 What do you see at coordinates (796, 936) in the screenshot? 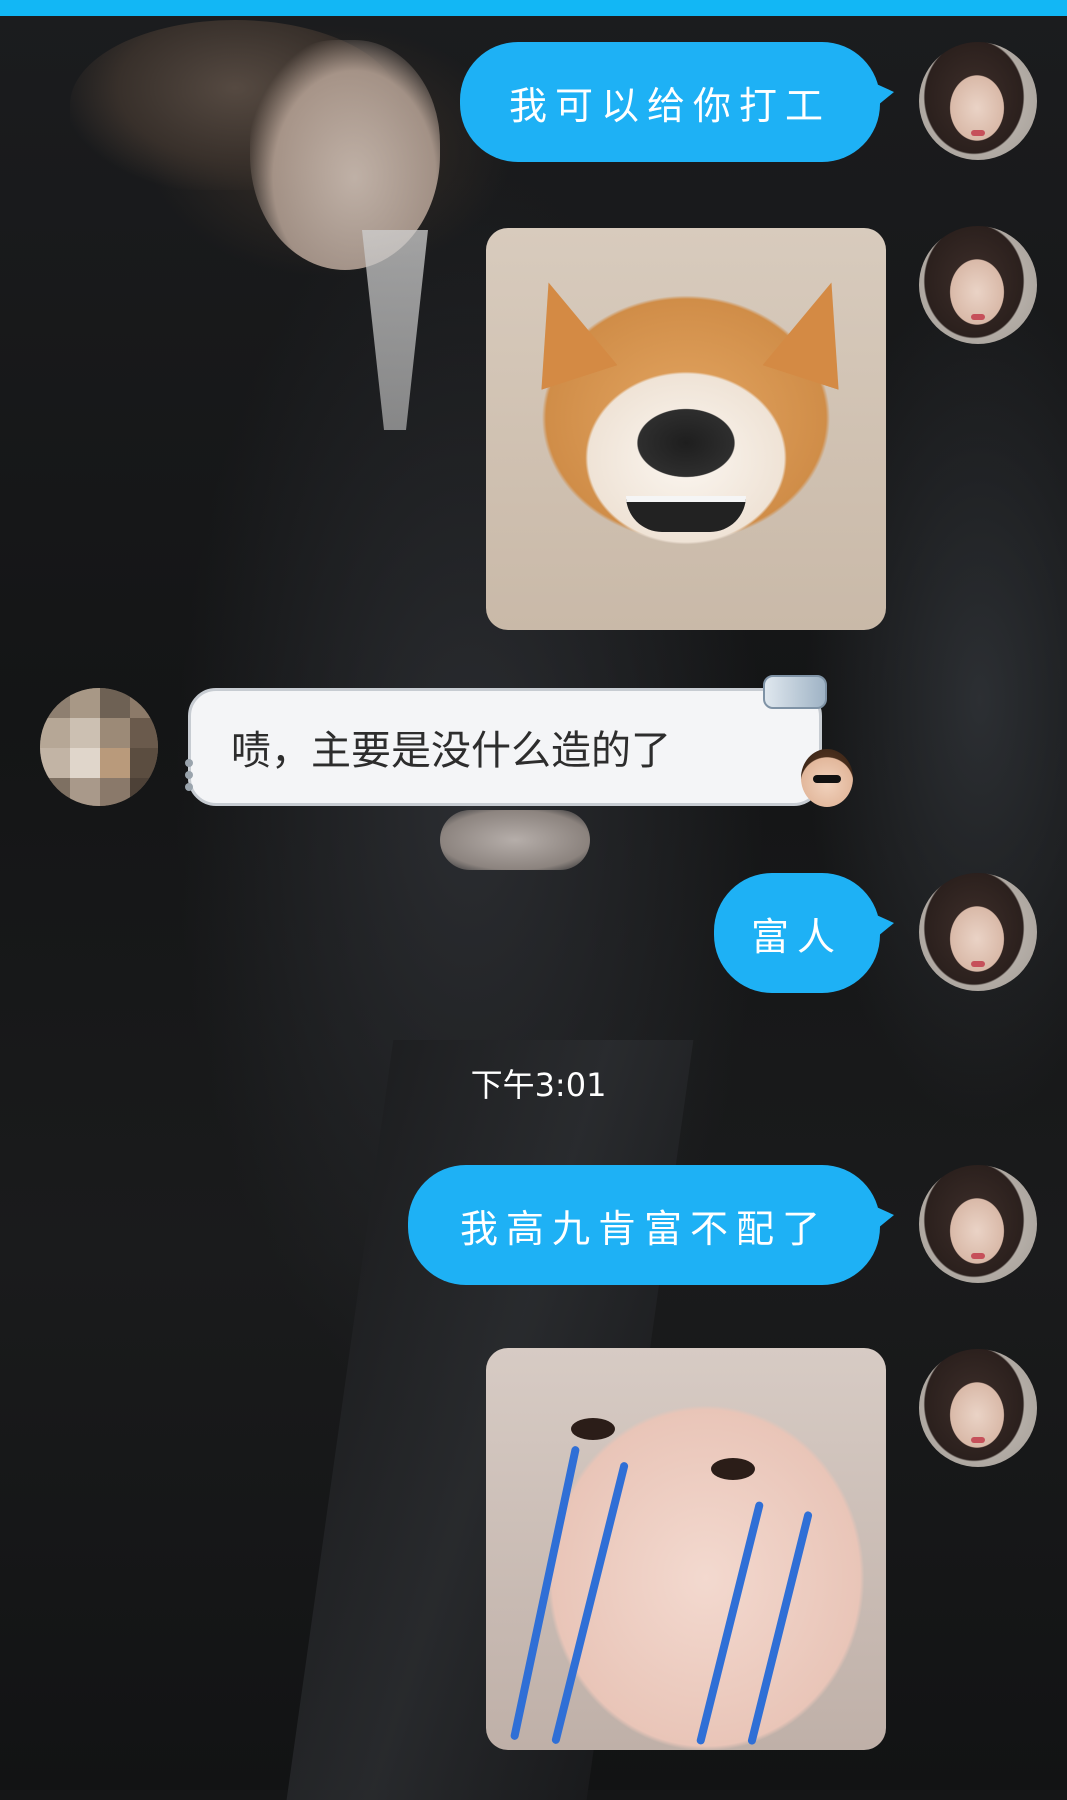
I see `message-text: 富人` at bounding box center [796, 936].